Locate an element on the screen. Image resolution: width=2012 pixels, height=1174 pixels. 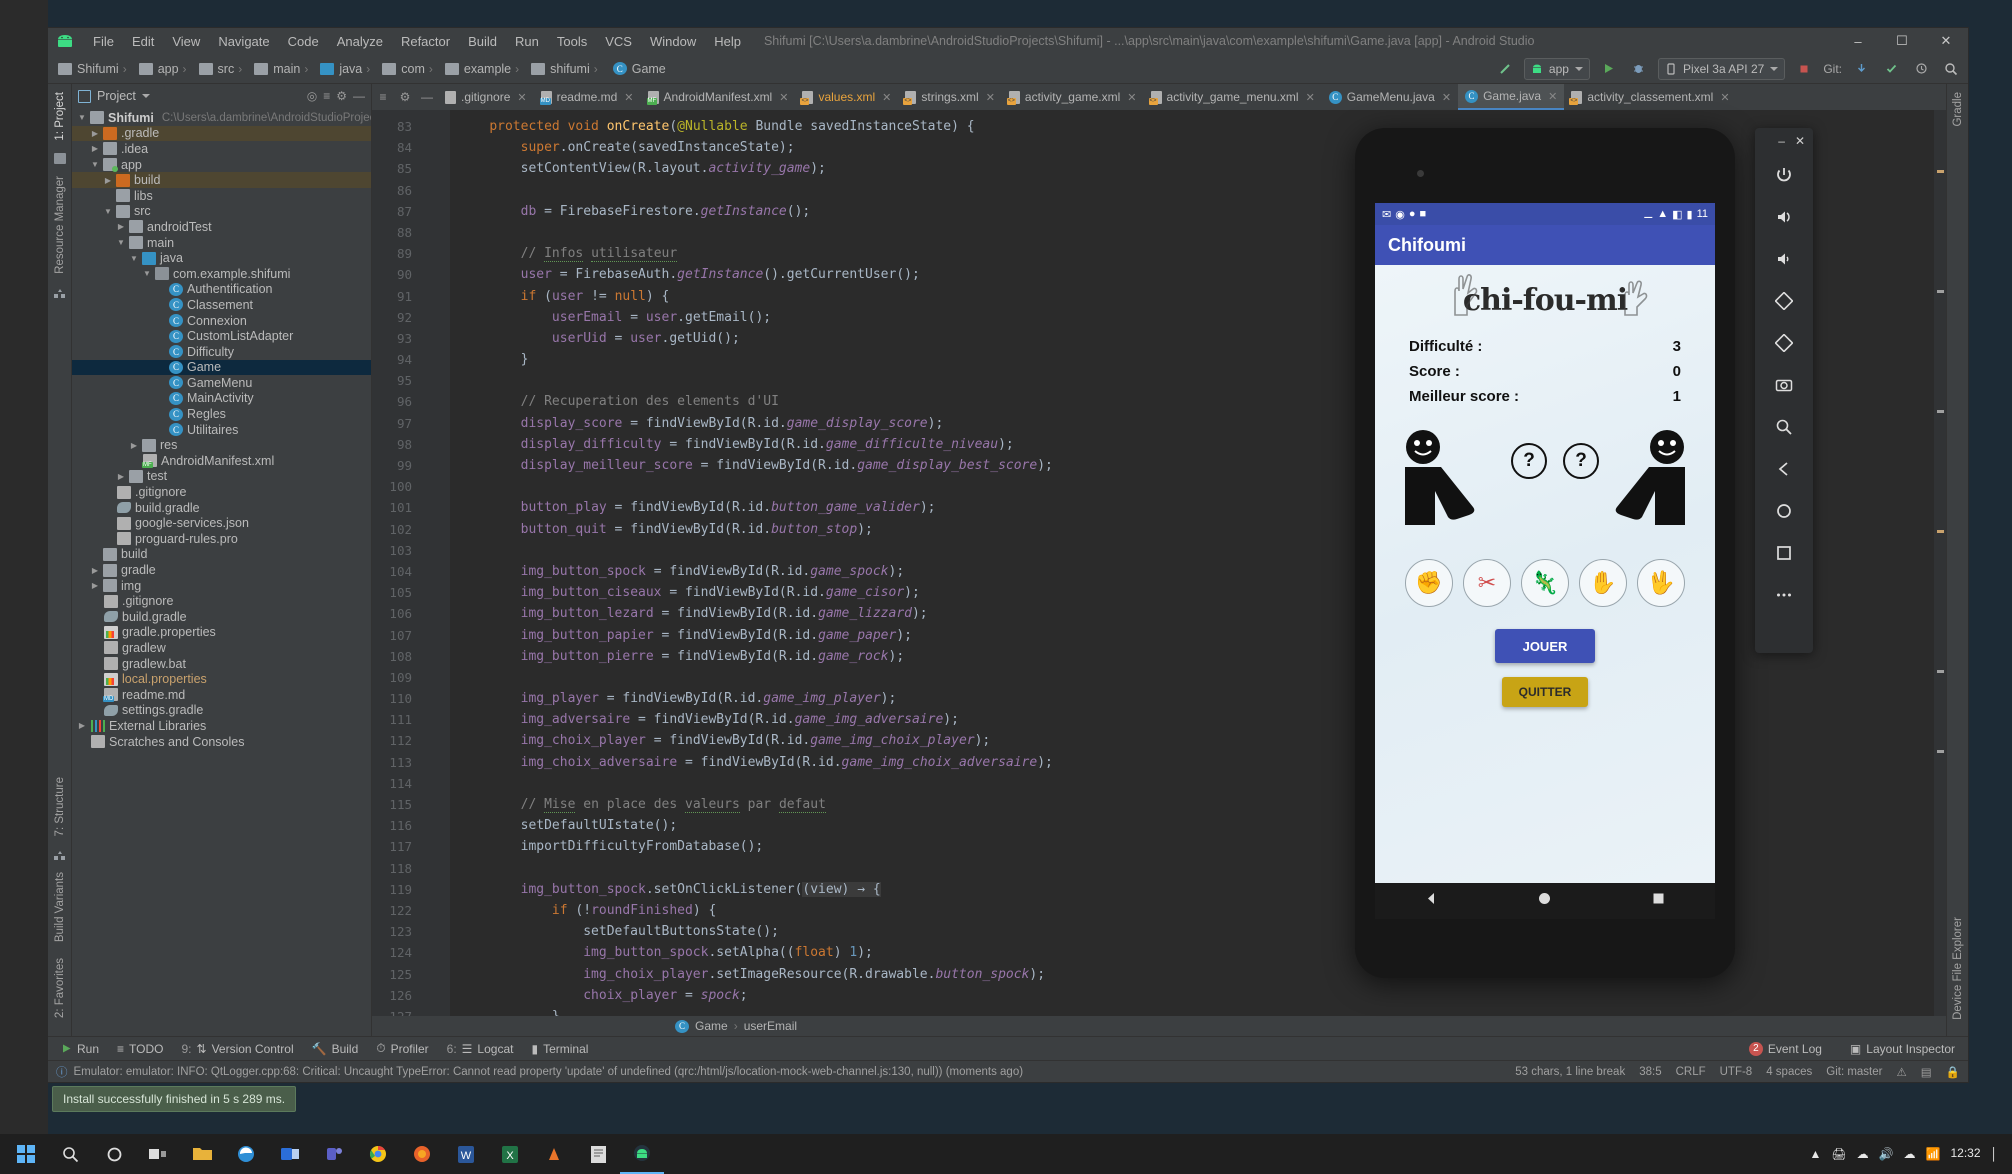
tree-item-src: ▼ src is located at coordinates (221, 212).